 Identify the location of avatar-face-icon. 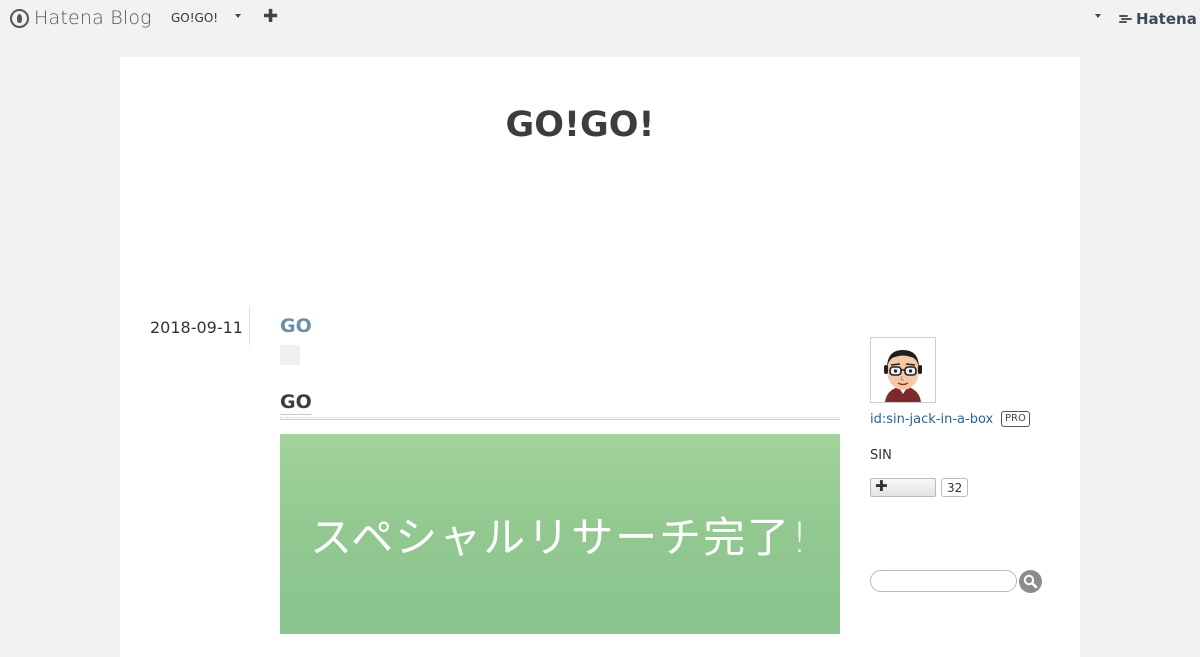
(903, 370).